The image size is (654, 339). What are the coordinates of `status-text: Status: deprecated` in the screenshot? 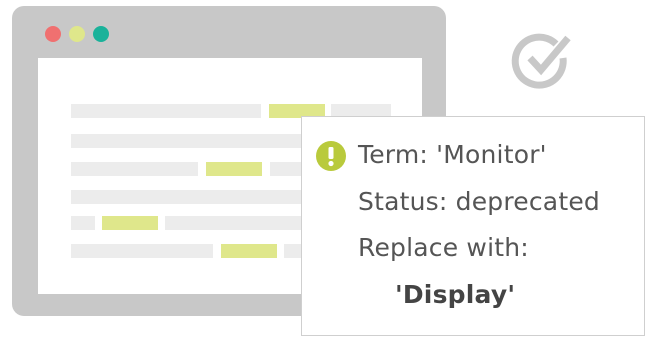 It's located at (479, 201).